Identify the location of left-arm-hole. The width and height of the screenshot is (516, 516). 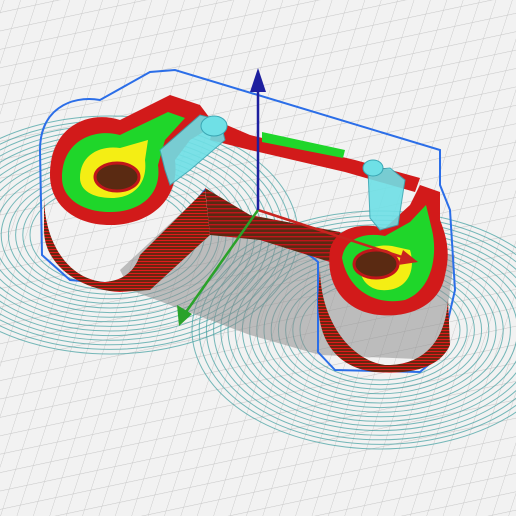
(117, 177).